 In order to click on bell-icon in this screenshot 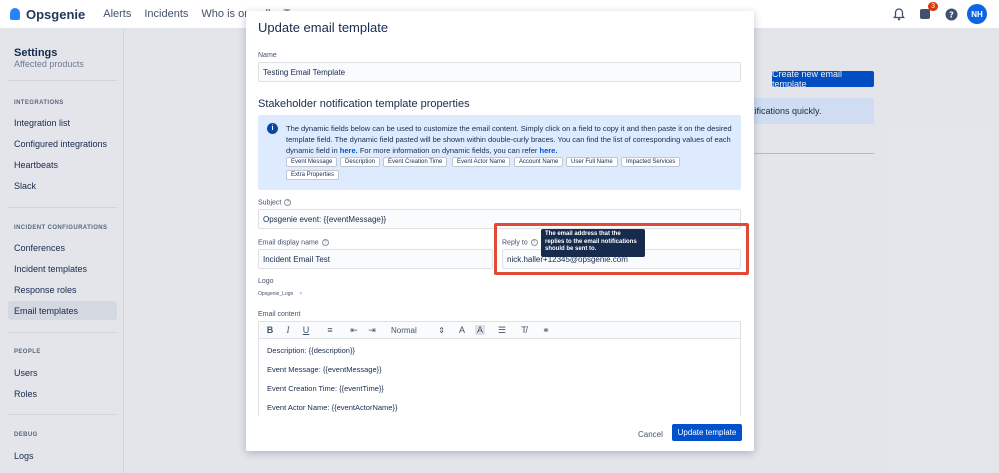, I will do `click(899, 14)`.